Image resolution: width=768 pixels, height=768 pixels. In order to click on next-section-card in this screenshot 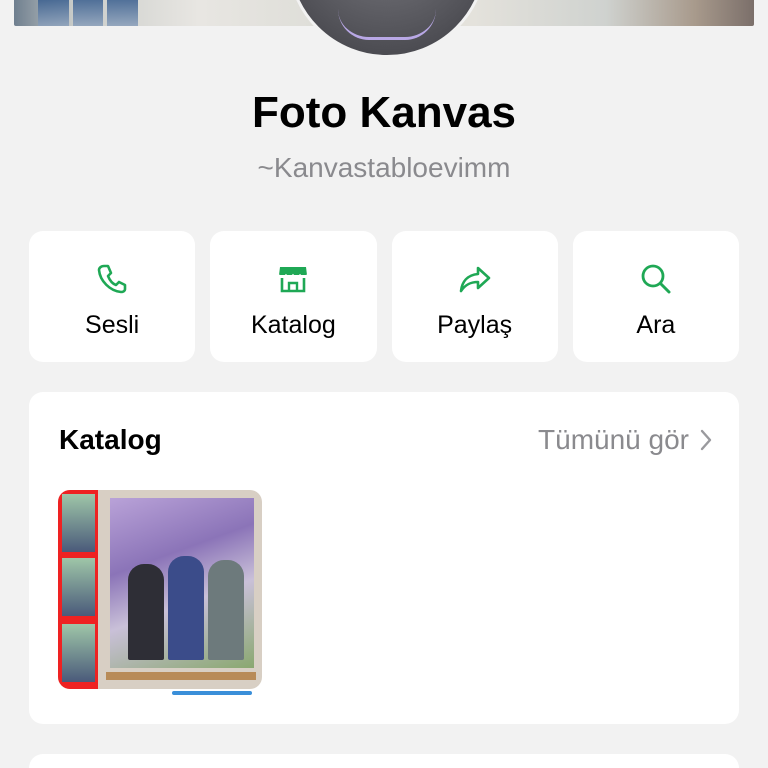, I will do `click(384, 761)`.